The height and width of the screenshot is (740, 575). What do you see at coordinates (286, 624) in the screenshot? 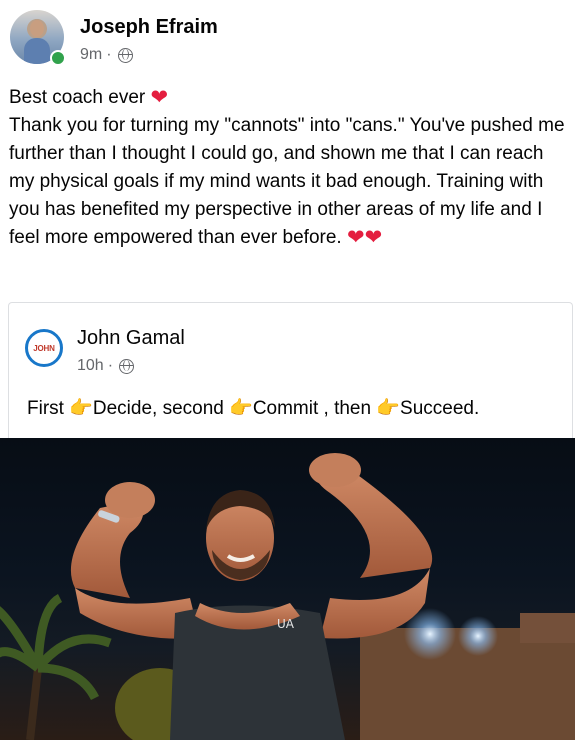
I see `shirt-logo: UA` at bounding box center [286, 624].